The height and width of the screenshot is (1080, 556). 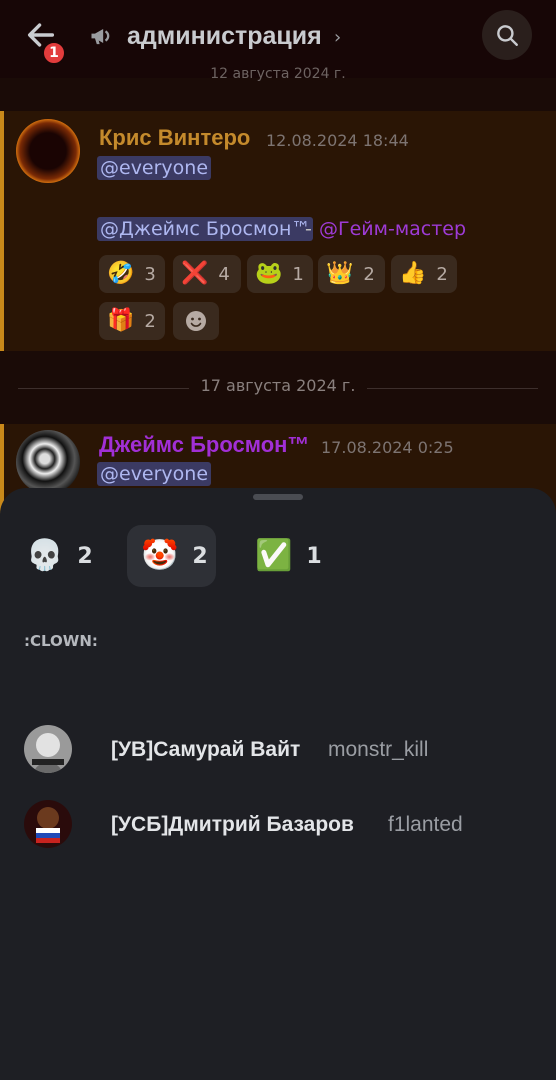 I want to click on date-divider: 17 августа 2024 г., so click(x=278, y=385).